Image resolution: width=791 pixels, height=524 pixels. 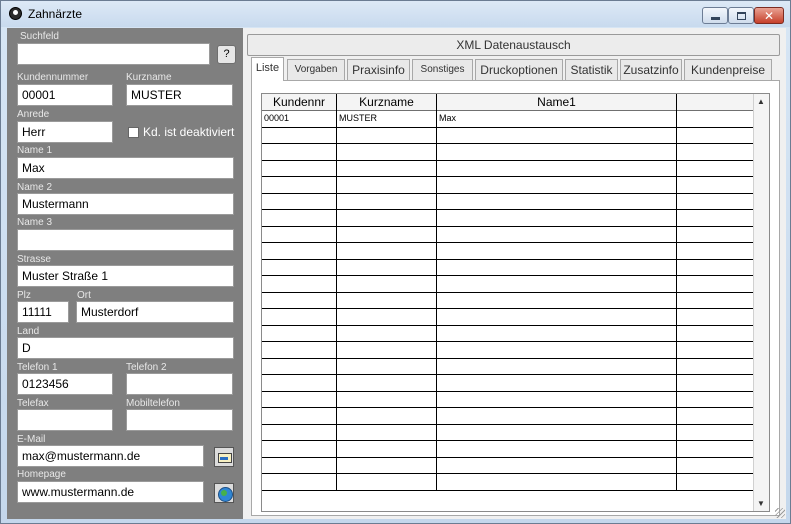 I want to click on column-header-extra, so click(x=715, y=102).